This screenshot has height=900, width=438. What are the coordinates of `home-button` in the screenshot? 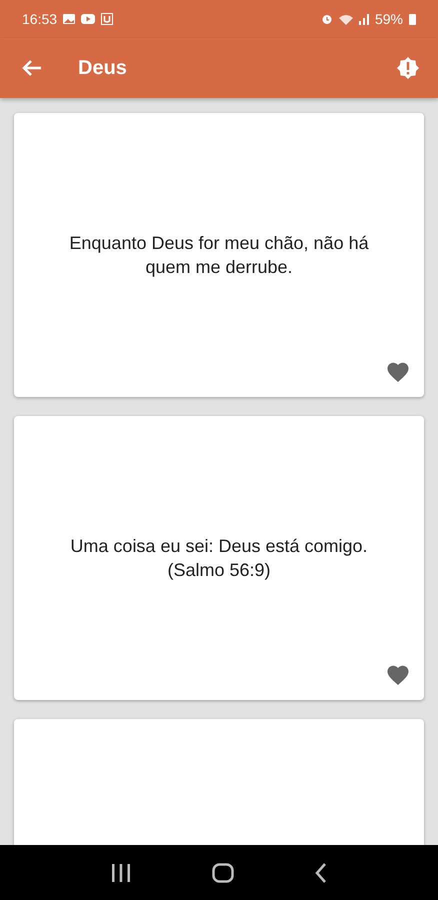 It's located at (223, 872).